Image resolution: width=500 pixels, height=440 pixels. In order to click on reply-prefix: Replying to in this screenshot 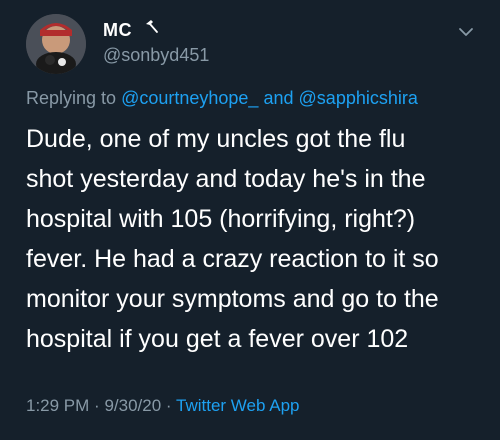, I will do `click(71, 98)`.